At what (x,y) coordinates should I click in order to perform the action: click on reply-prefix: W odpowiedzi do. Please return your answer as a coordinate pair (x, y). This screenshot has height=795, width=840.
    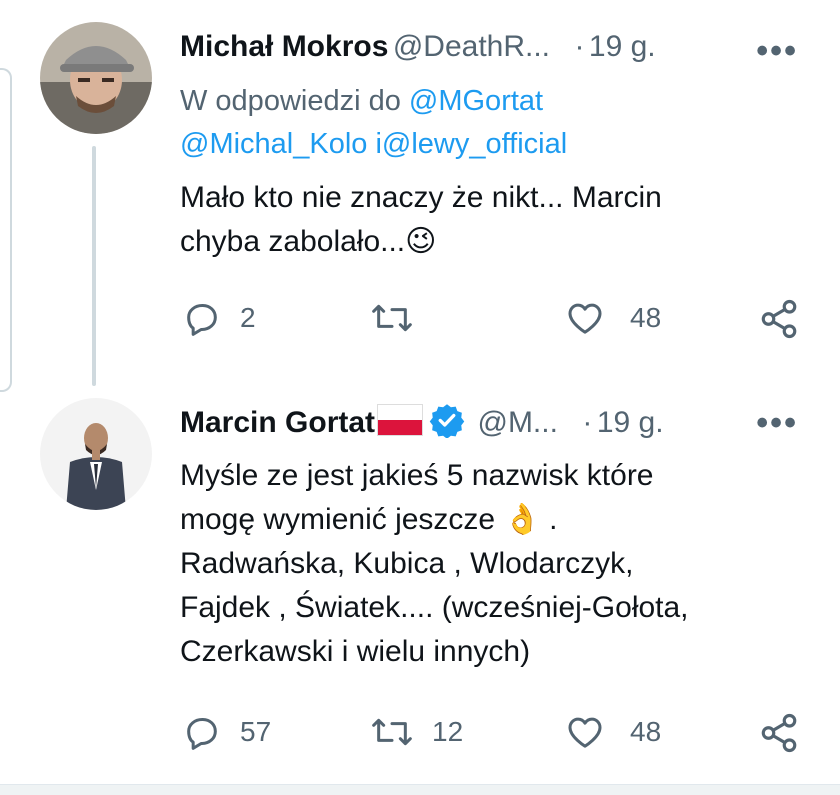
    Looking at the image, I should click on (294, 101).